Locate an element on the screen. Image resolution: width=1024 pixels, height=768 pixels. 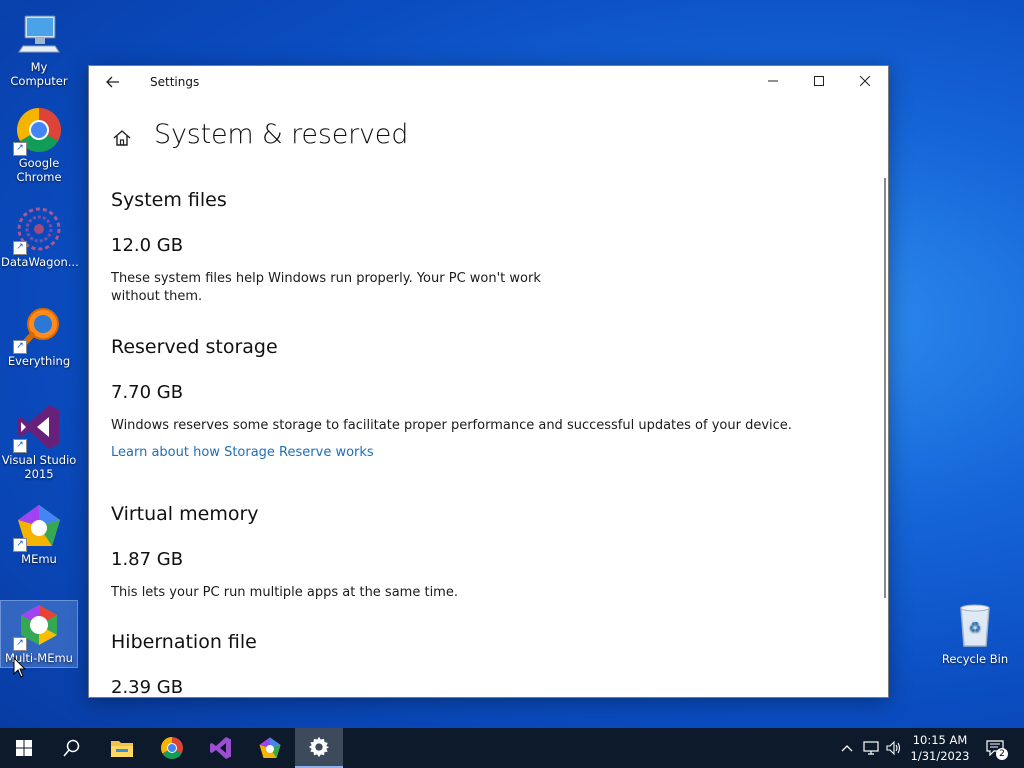
taskbar-file-explorer is located at coordinates (122, 748).